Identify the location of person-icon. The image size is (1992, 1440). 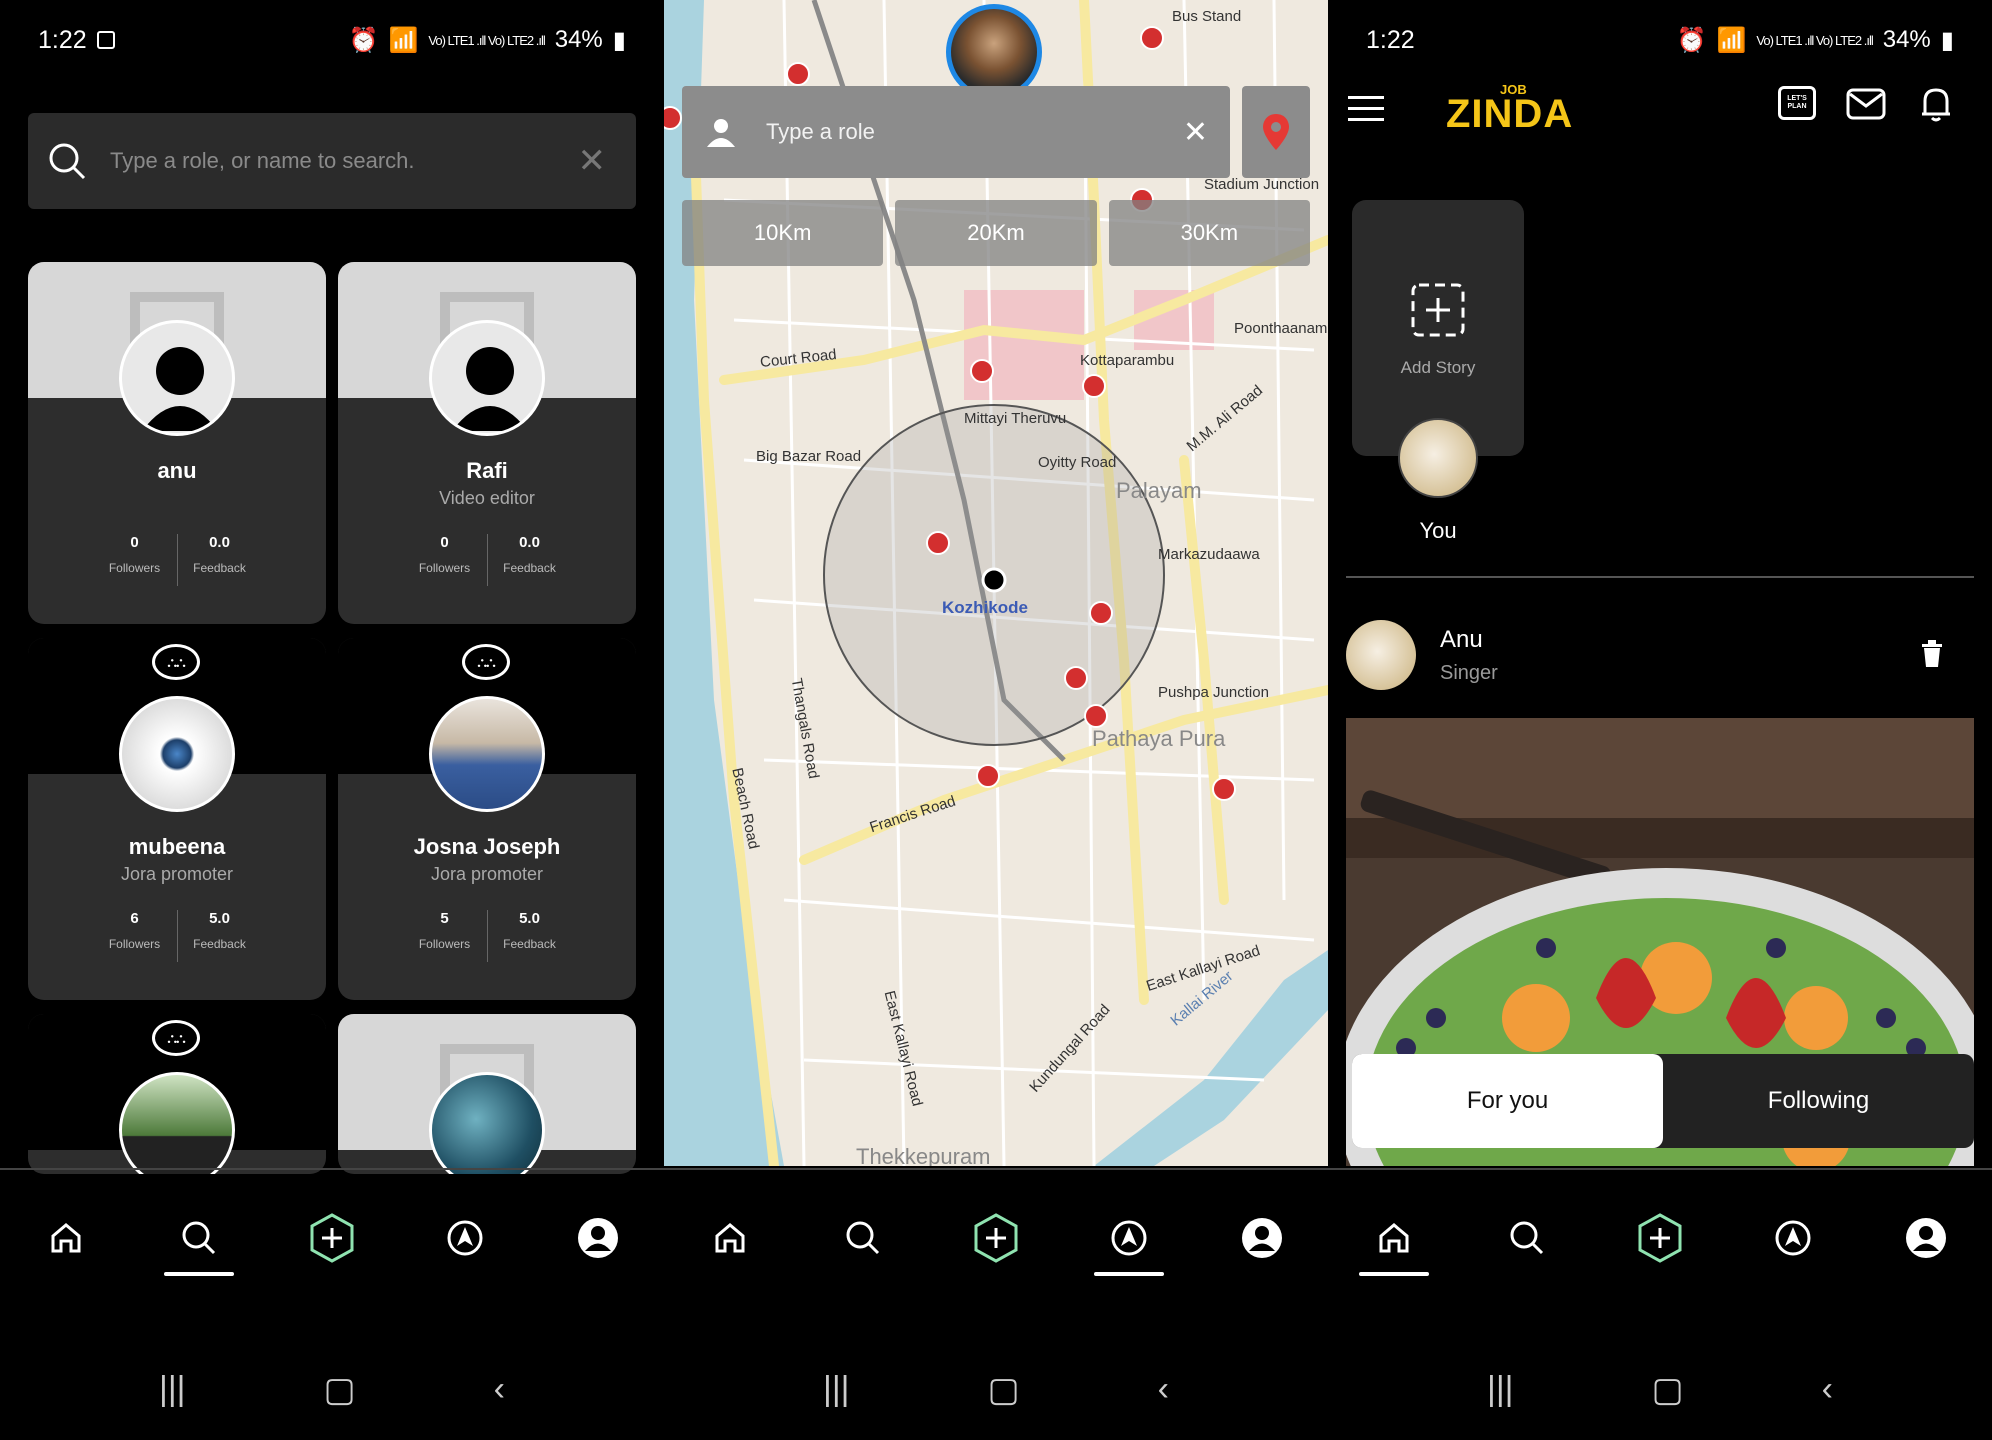
(721, 133).